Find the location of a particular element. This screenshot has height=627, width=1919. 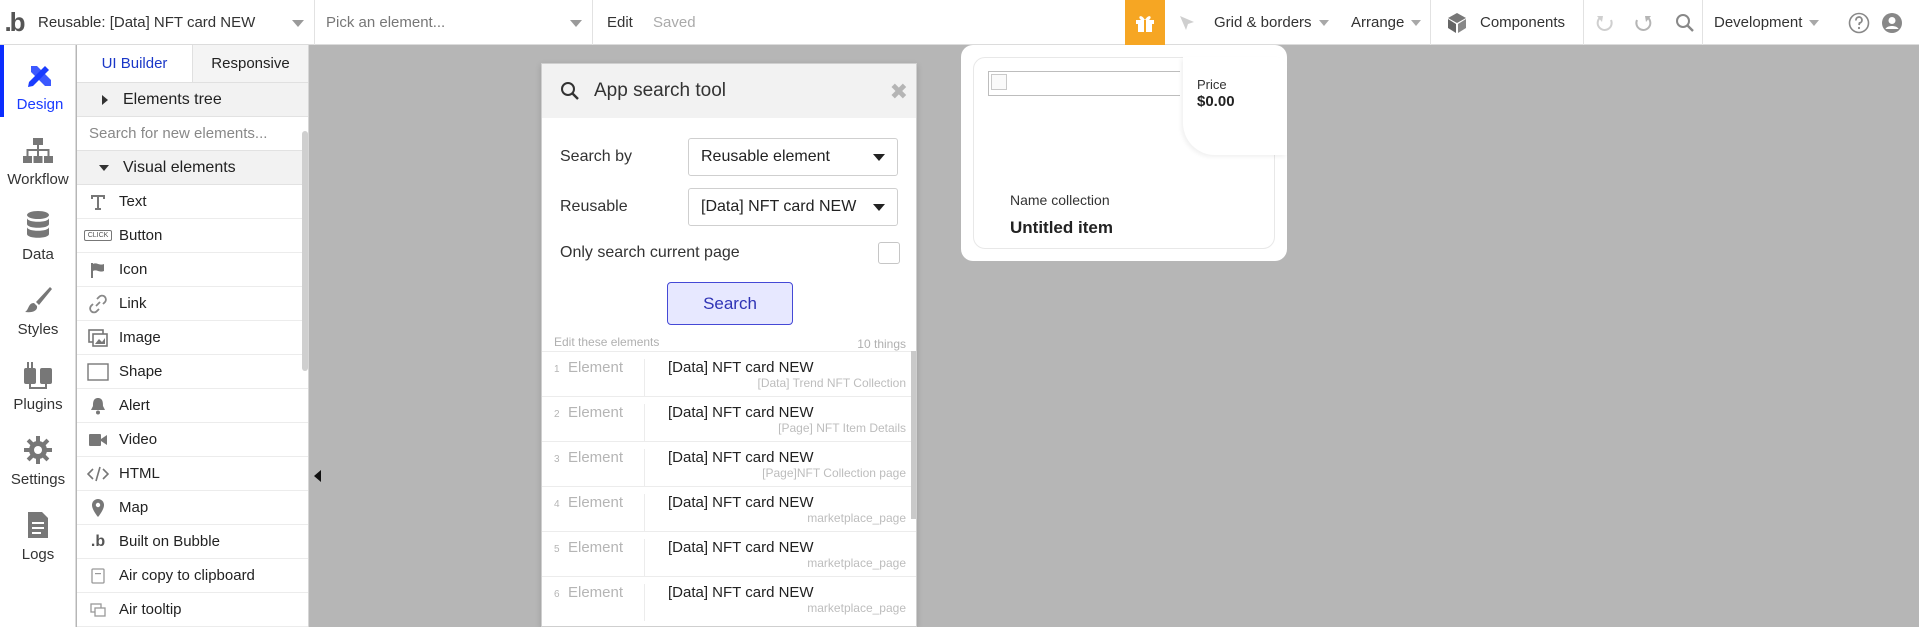

result-type: Element is located at coordinates (606, 377).